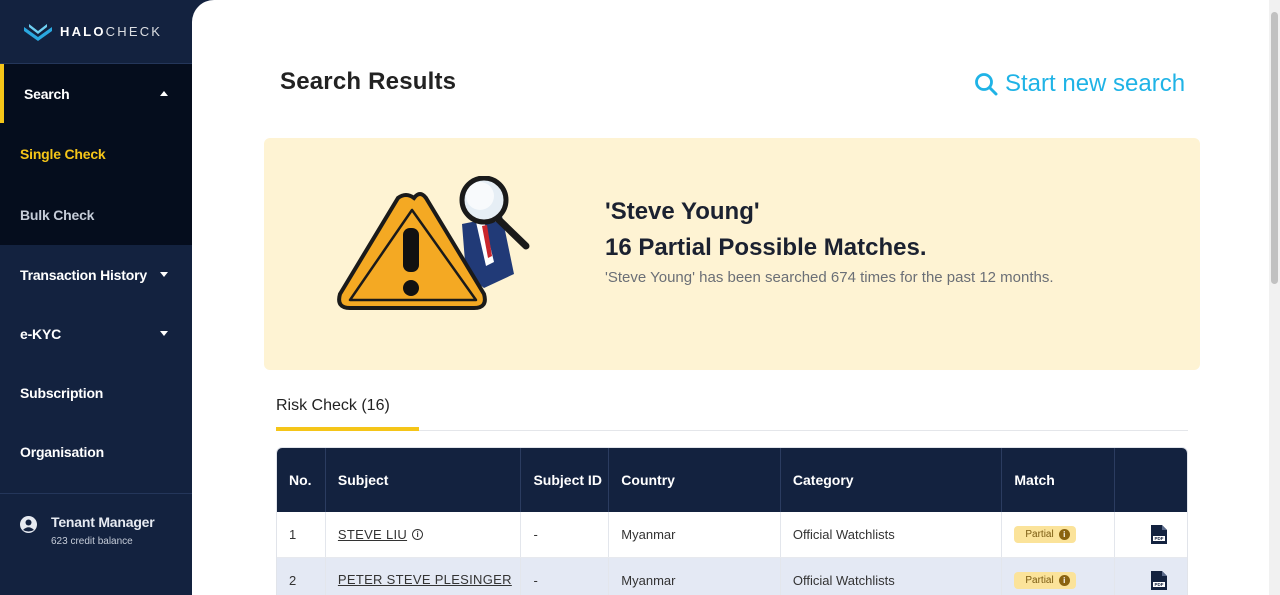 Image resolution: width=1280 pixels, height=595 pixels. I want to click on start-new-search-link: Start new search, so click(1079, 84).